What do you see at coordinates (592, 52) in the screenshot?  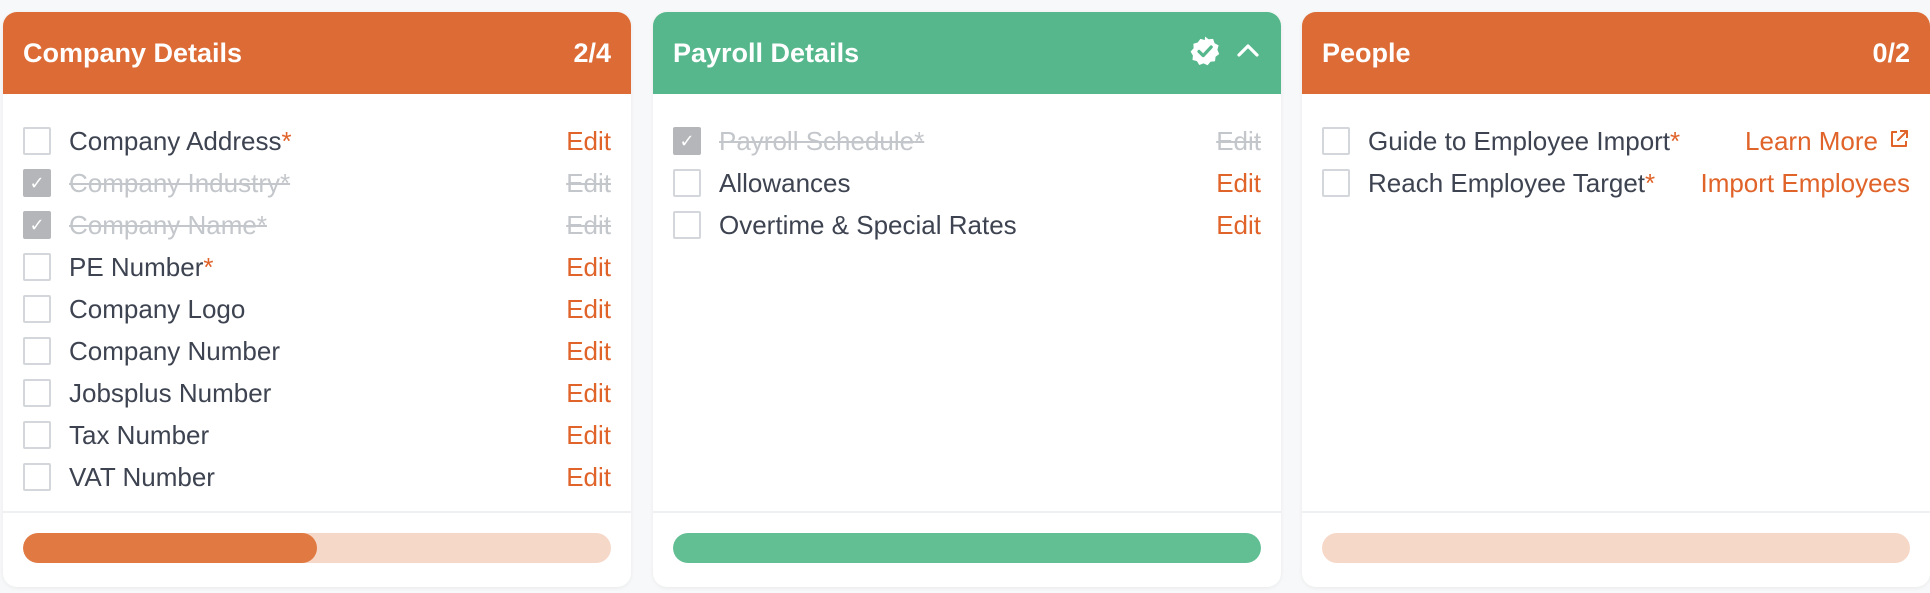 I see `progress-count: 2/4` at bounding box center [592, 52].